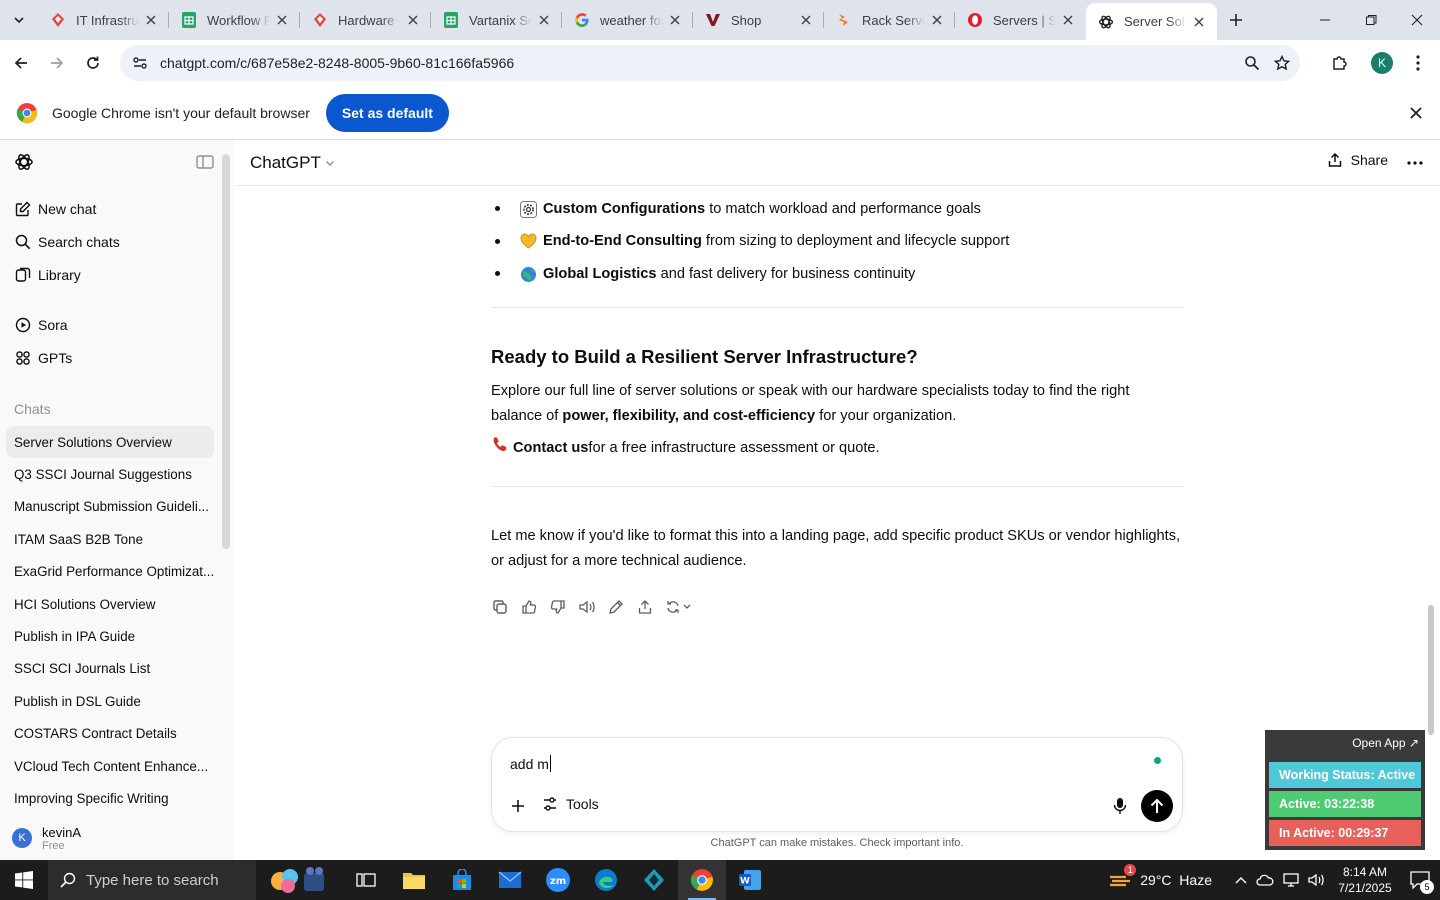 Image resolution: width=1440 pixels, height=900 pixels. Describe the element at coordinates (24, 880) in the screenshot. I see `start-button` at that location.